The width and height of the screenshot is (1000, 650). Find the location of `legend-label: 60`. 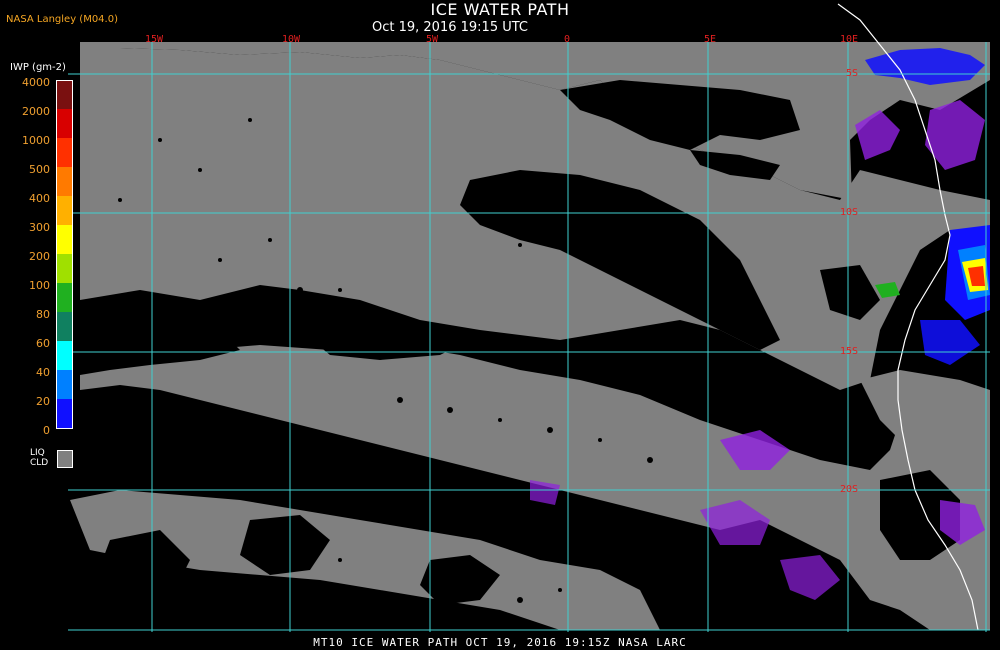

legend-label: 60 is located at coordinates (43, 343).